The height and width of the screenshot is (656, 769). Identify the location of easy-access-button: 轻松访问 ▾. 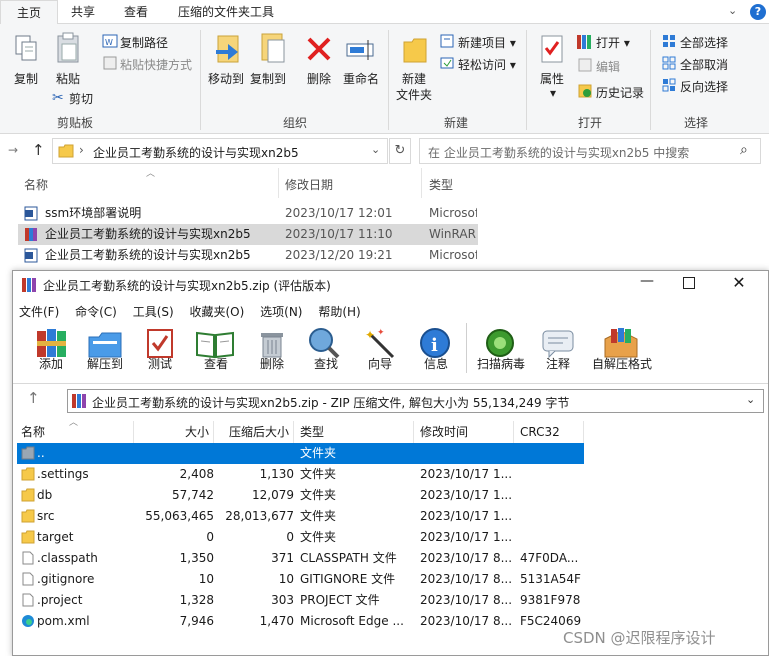
(487, 64).